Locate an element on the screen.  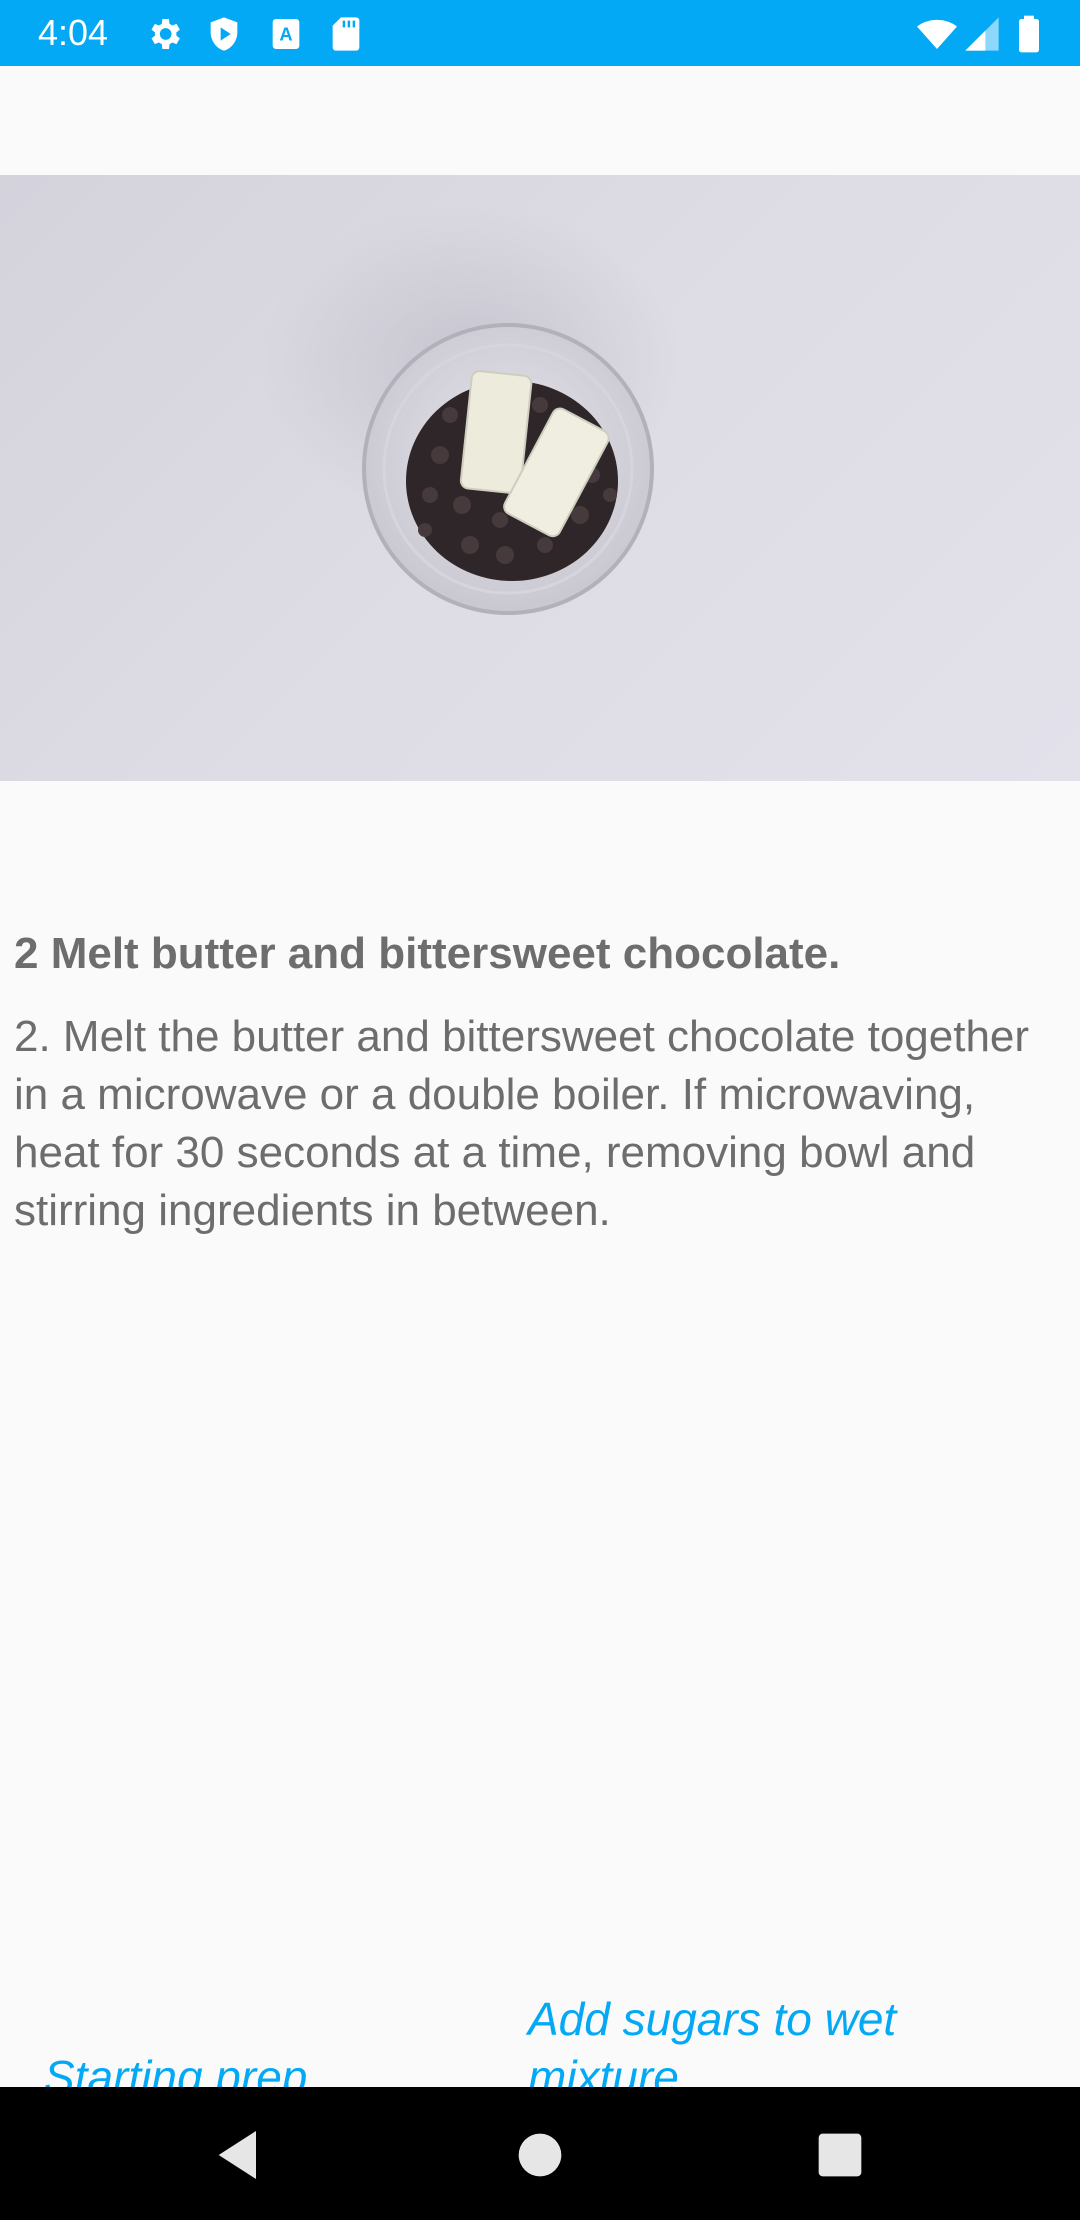
home-icon is located at coordinates (540, 2155).